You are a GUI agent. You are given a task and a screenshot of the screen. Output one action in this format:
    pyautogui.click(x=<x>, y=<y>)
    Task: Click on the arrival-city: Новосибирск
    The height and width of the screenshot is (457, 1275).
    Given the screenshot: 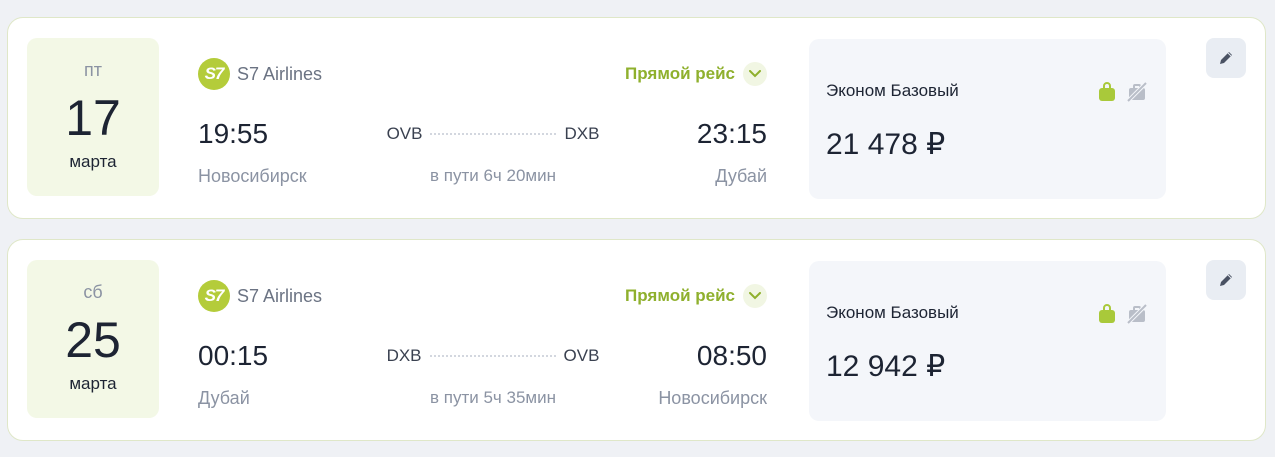 What is the action you would take?
    pyautogui.click(x=712, y=398)
    